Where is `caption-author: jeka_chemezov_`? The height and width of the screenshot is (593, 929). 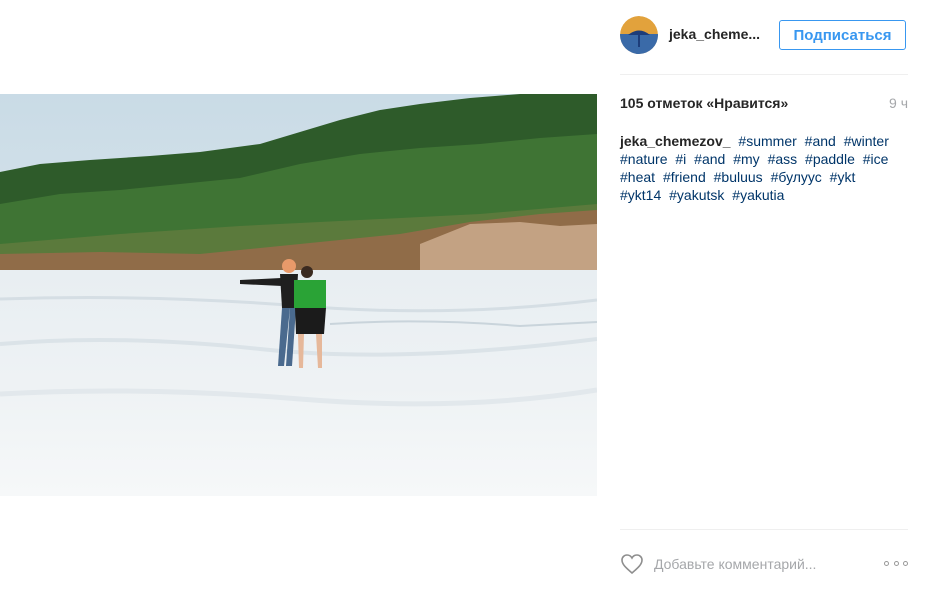
caption-author: jeka_chemezov_ is located at coordinates (675, 141).